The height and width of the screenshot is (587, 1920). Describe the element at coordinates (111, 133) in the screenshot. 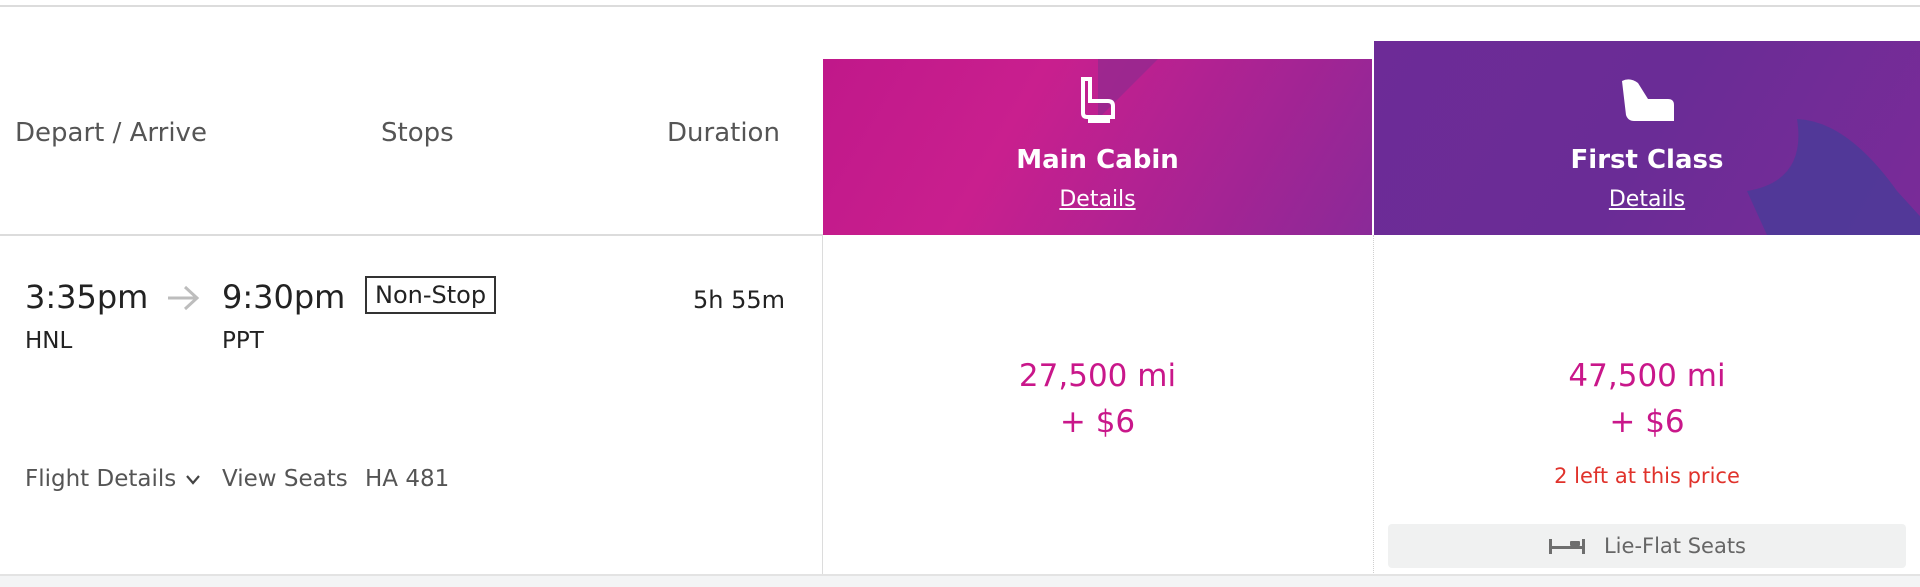

I see `header-depart-arrive: Depart / Arrive` at that location.